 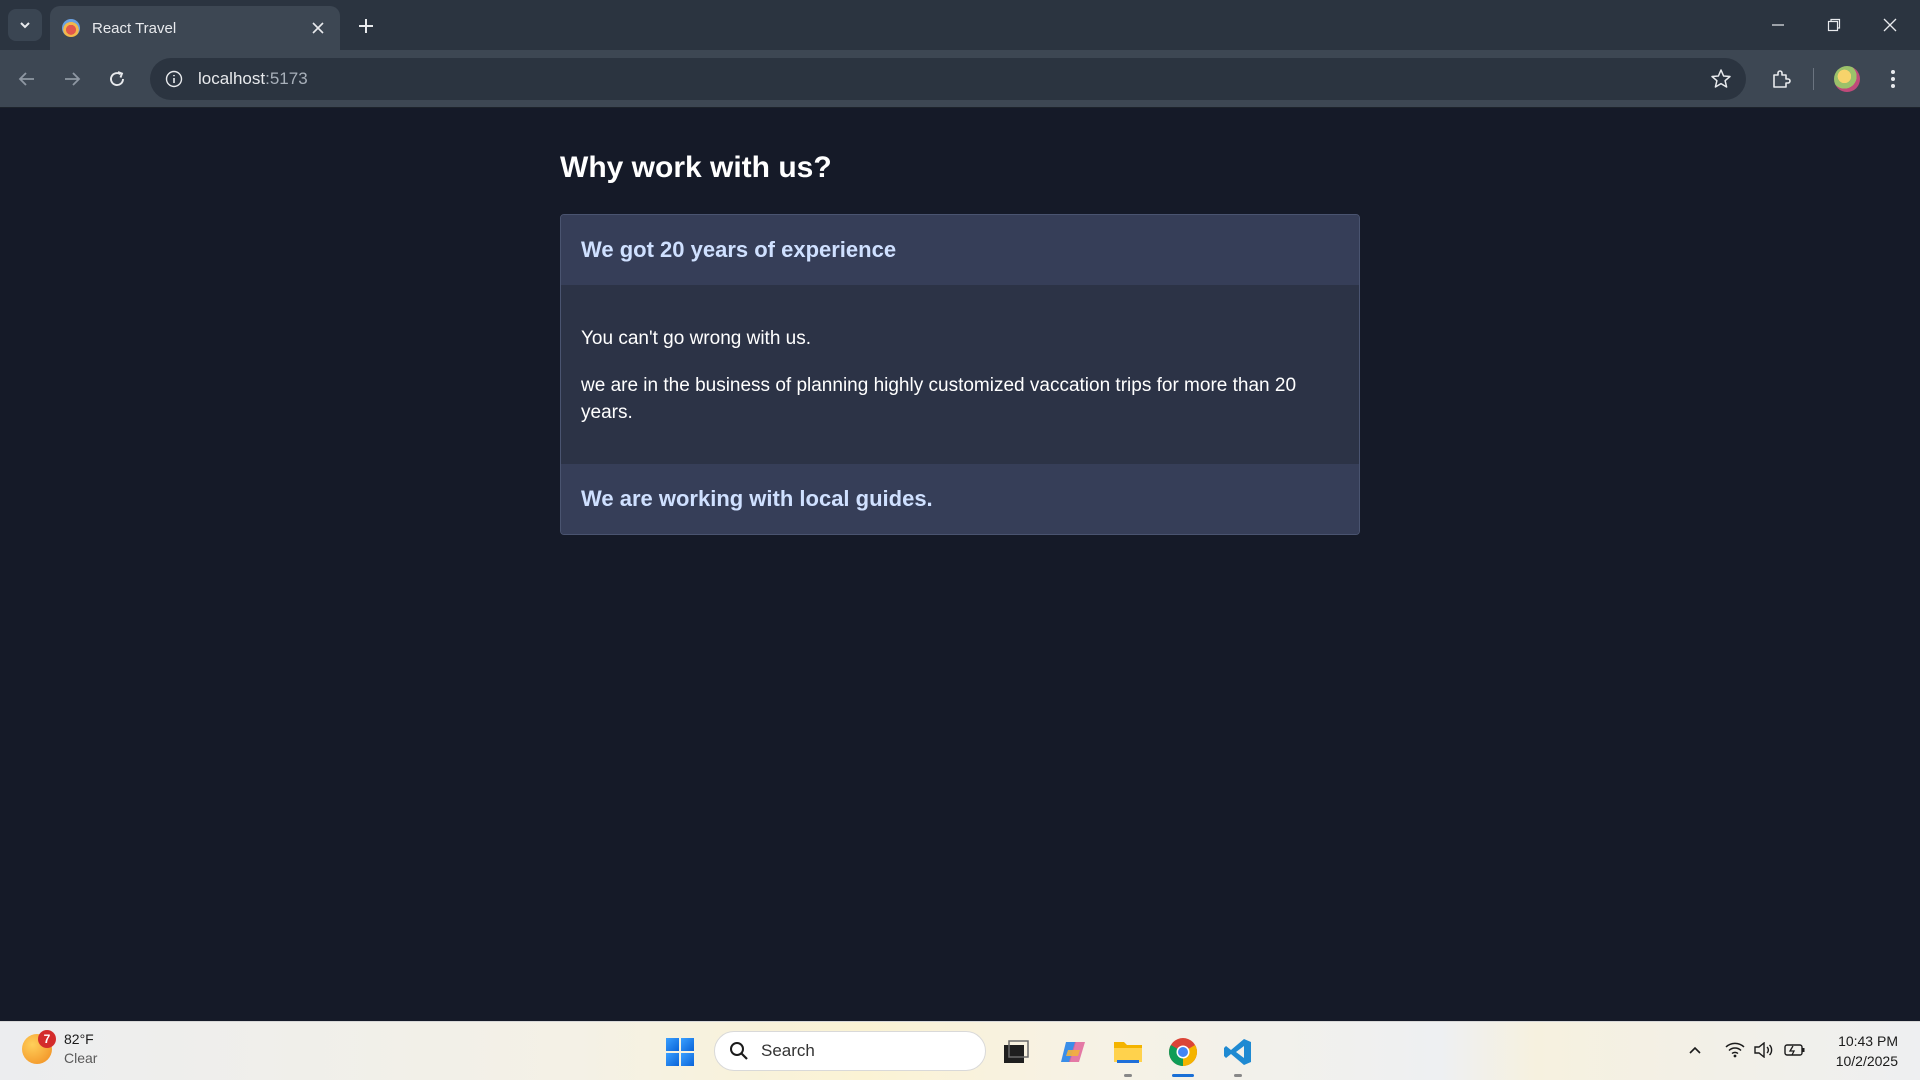 I want to click on windows-icon, so click(x=680, y=1052).